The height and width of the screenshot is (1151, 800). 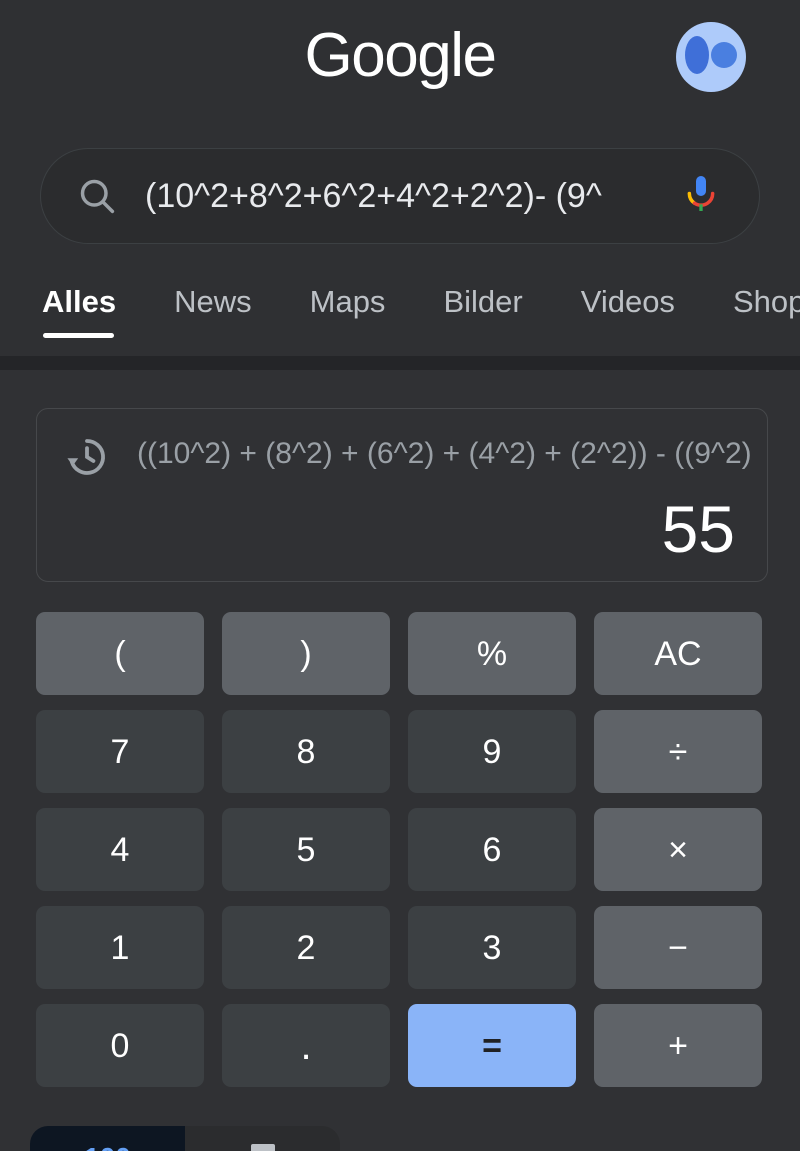 I want to click on browser-bottom-bar: 100, so click(x=185, y=1138).